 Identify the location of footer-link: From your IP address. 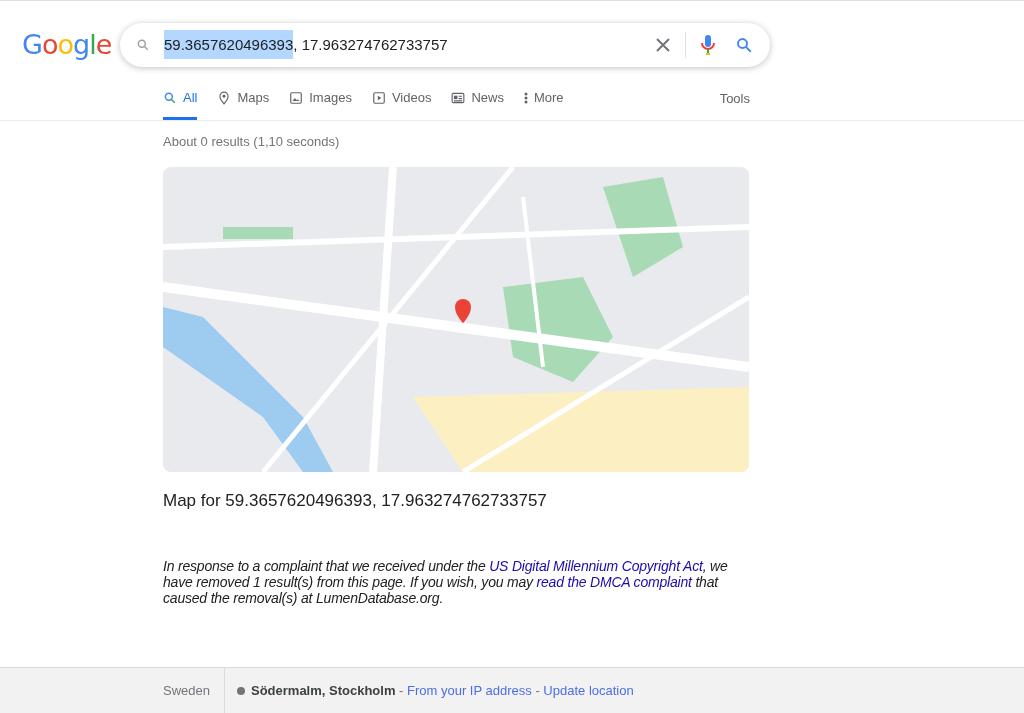
(469, 690).